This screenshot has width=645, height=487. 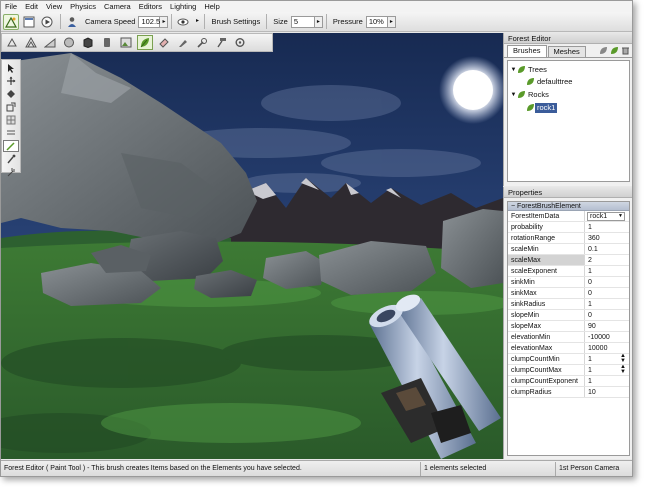 I want to click on property-name: slopeMax, so click(x=546, y=326).